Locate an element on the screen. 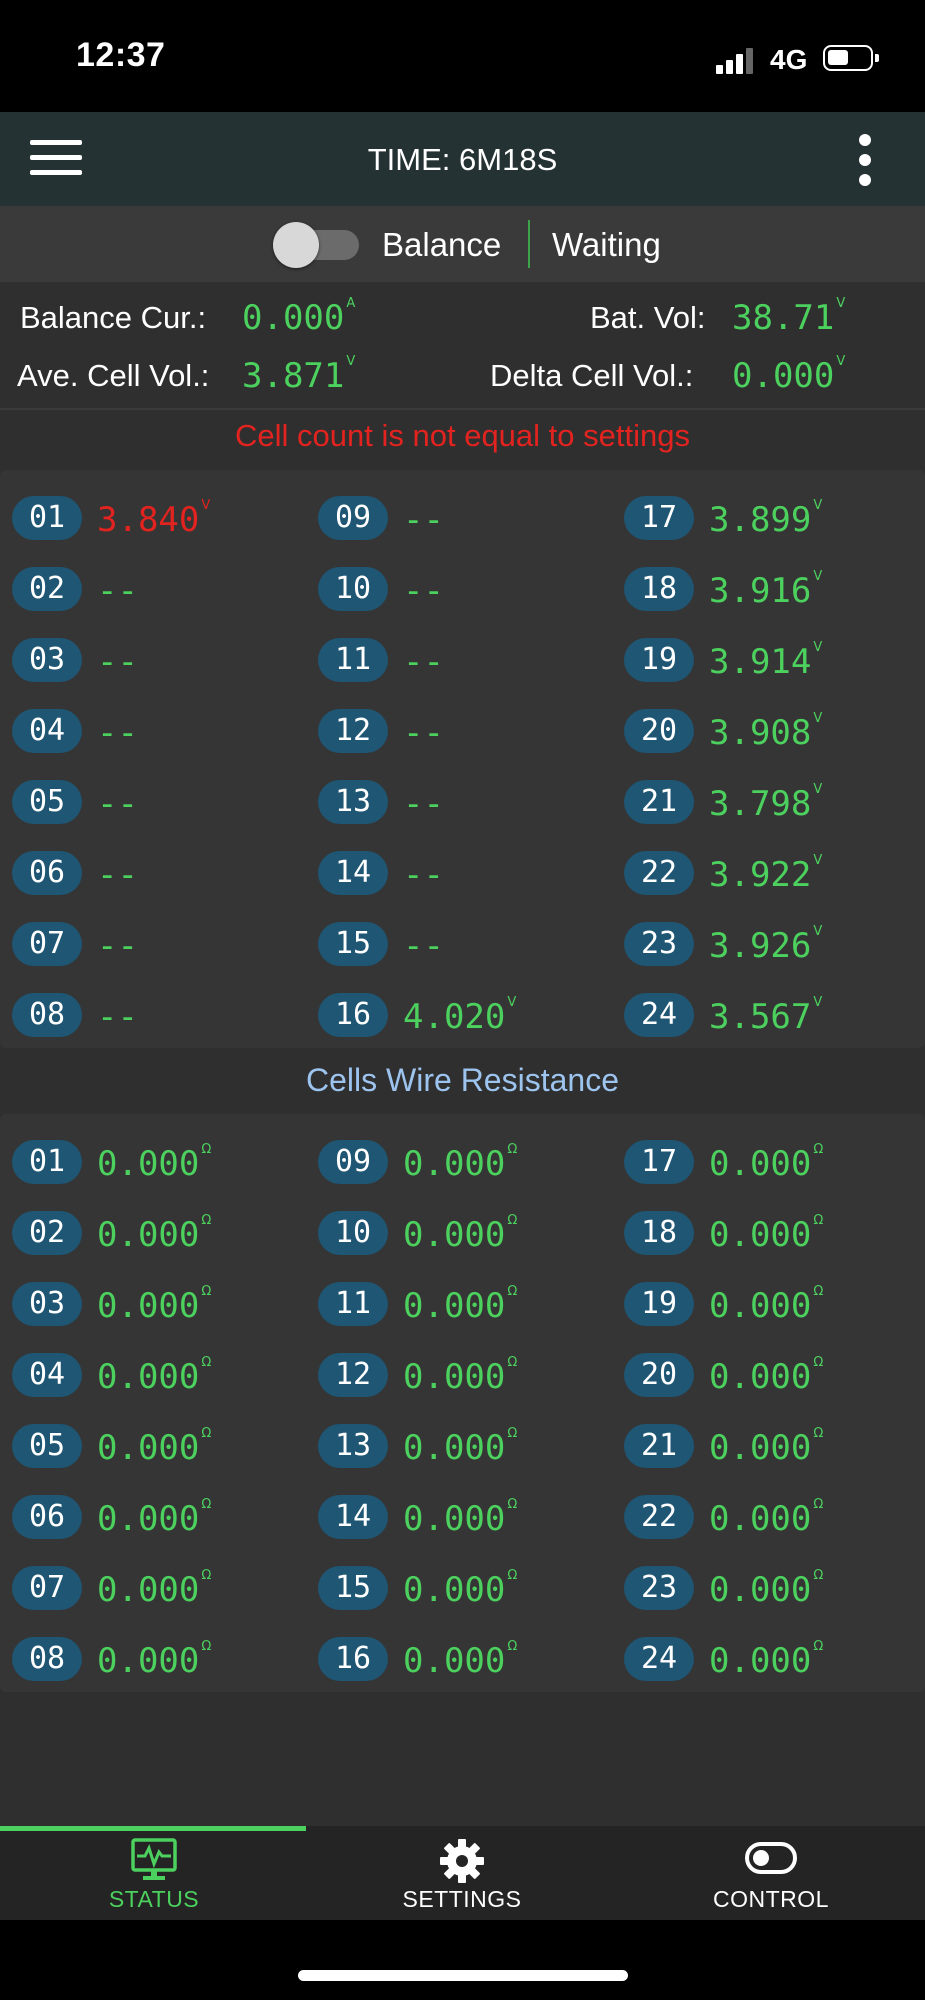 The width and height of the screenshot is (925, 2000). voltage-cell-value: 3.922 V is located at coordinates (766, 874).